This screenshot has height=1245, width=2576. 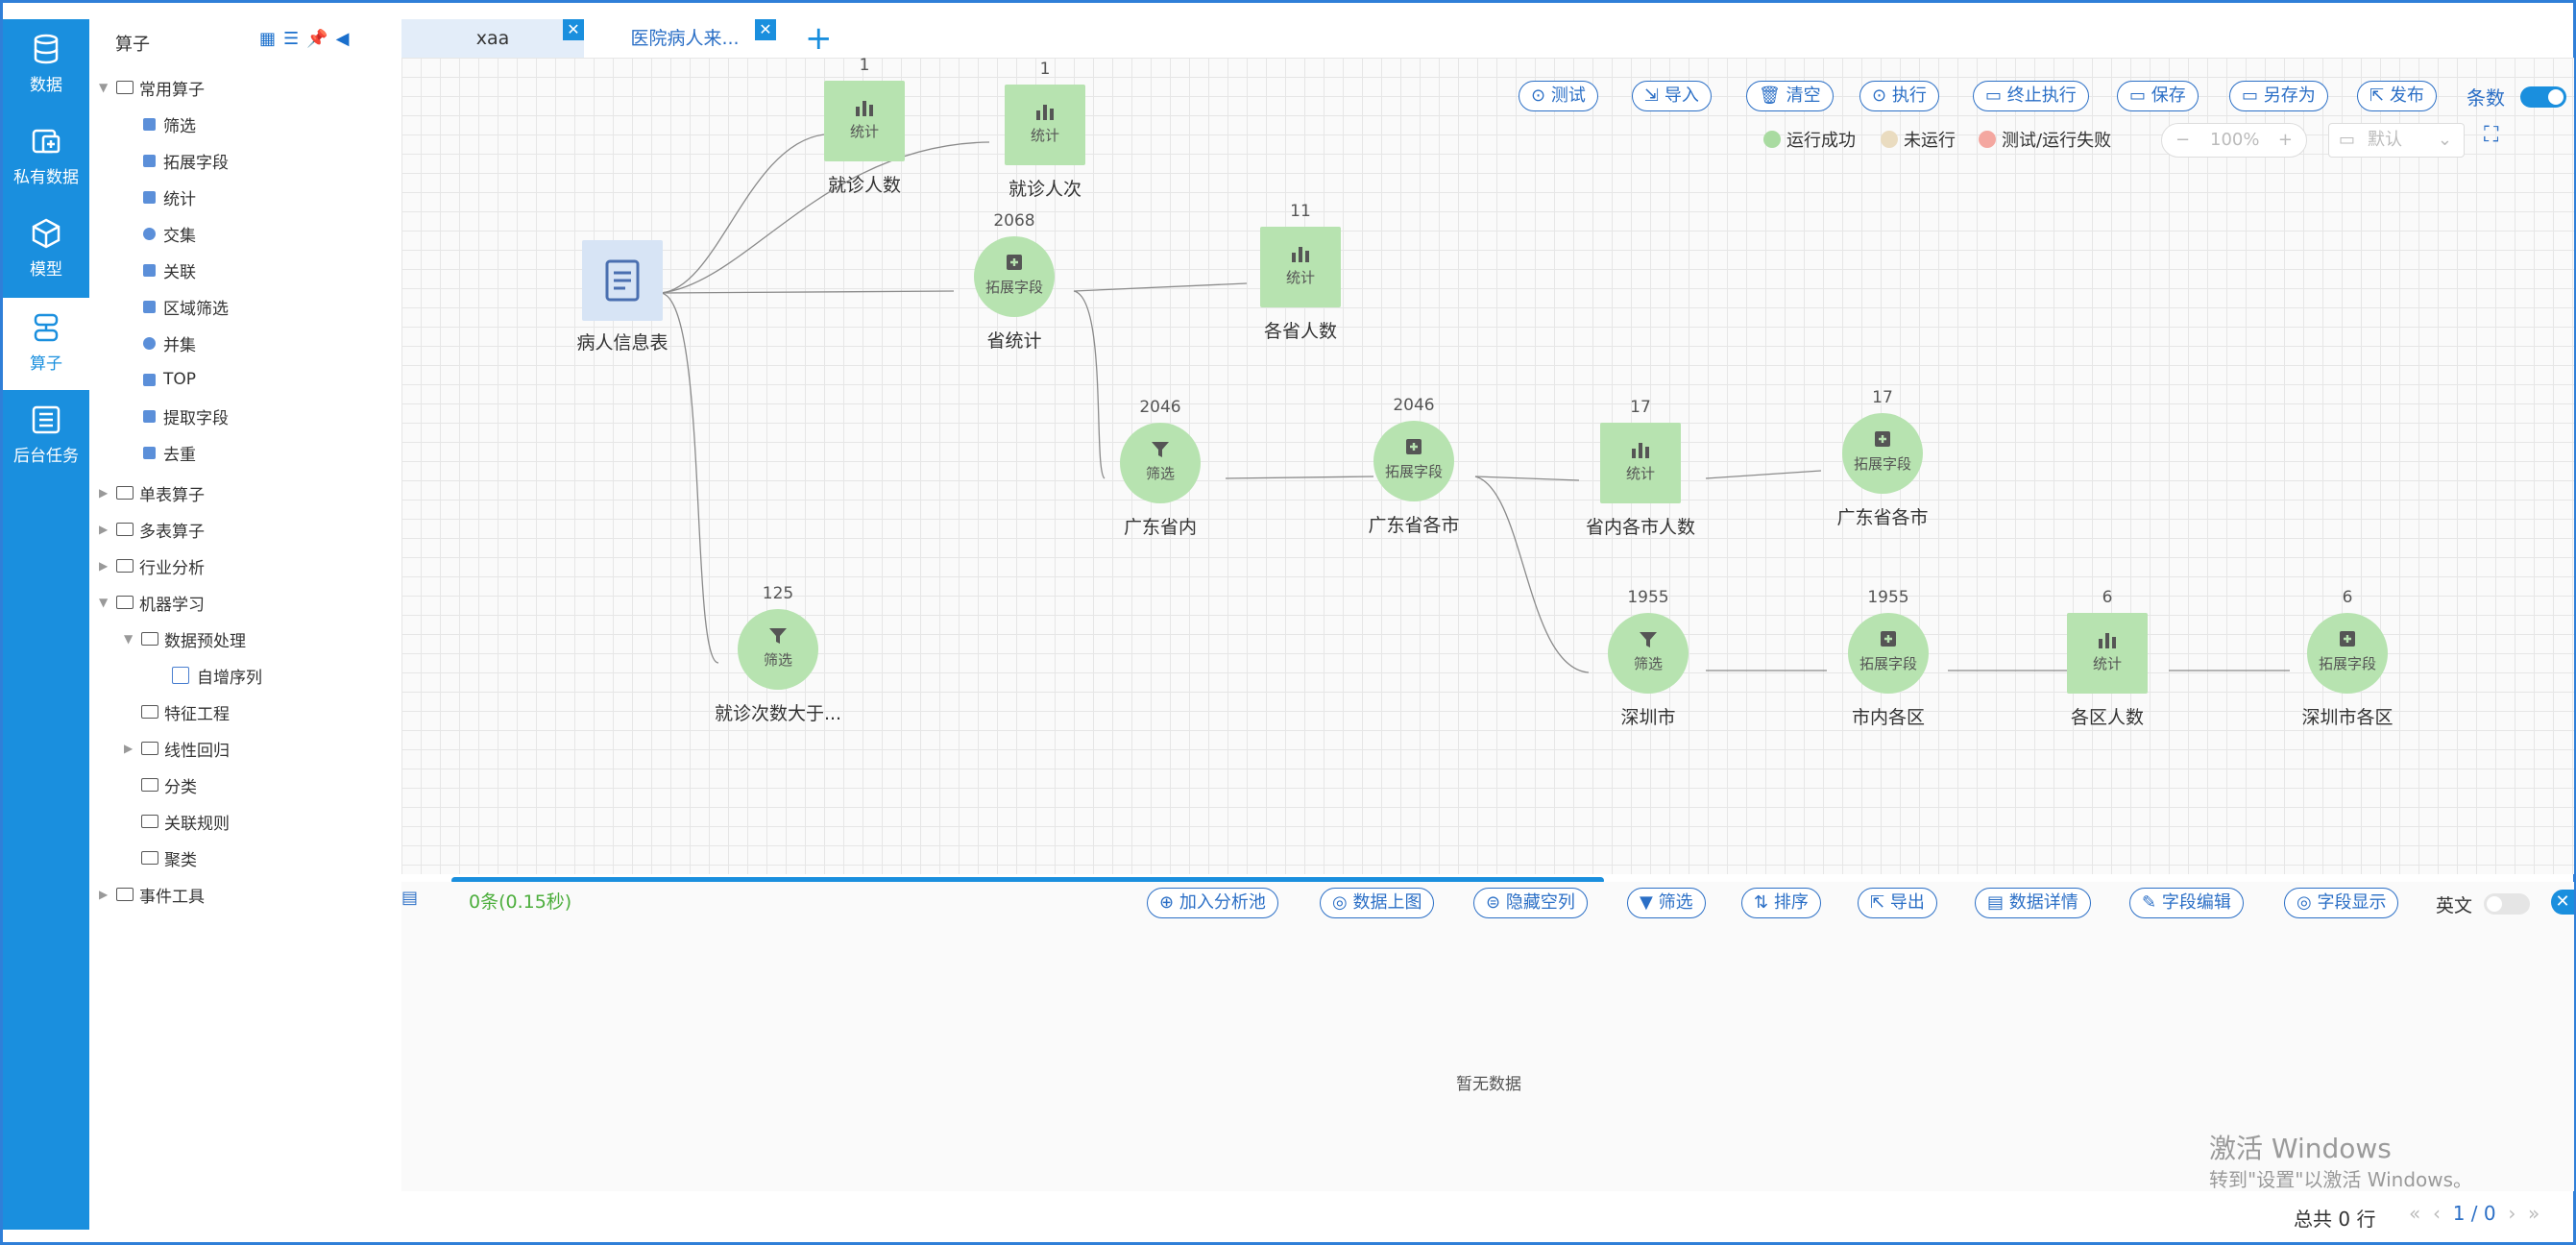 What do you see at coordinates (170, 123) in the screenshot?
I see `tree-item: 筛选` at bounding box center [170, 123].